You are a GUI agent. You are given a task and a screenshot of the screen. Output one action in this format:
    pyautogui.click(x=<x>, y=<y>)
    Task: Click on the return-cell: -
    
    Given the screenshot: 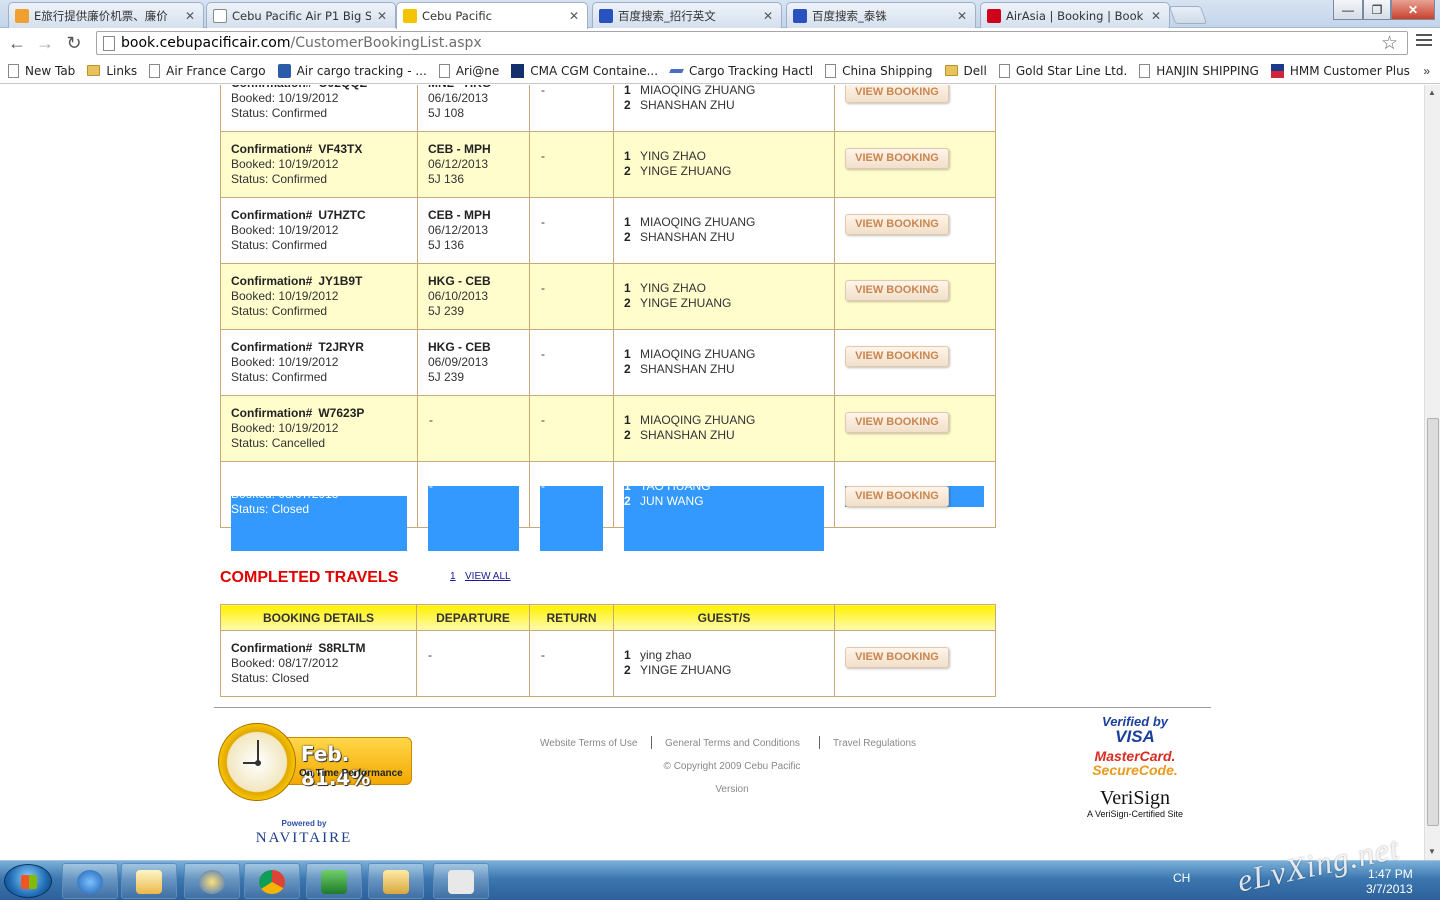 What is the action you would take?
    pyautogui.click(x=571, y=108)
    